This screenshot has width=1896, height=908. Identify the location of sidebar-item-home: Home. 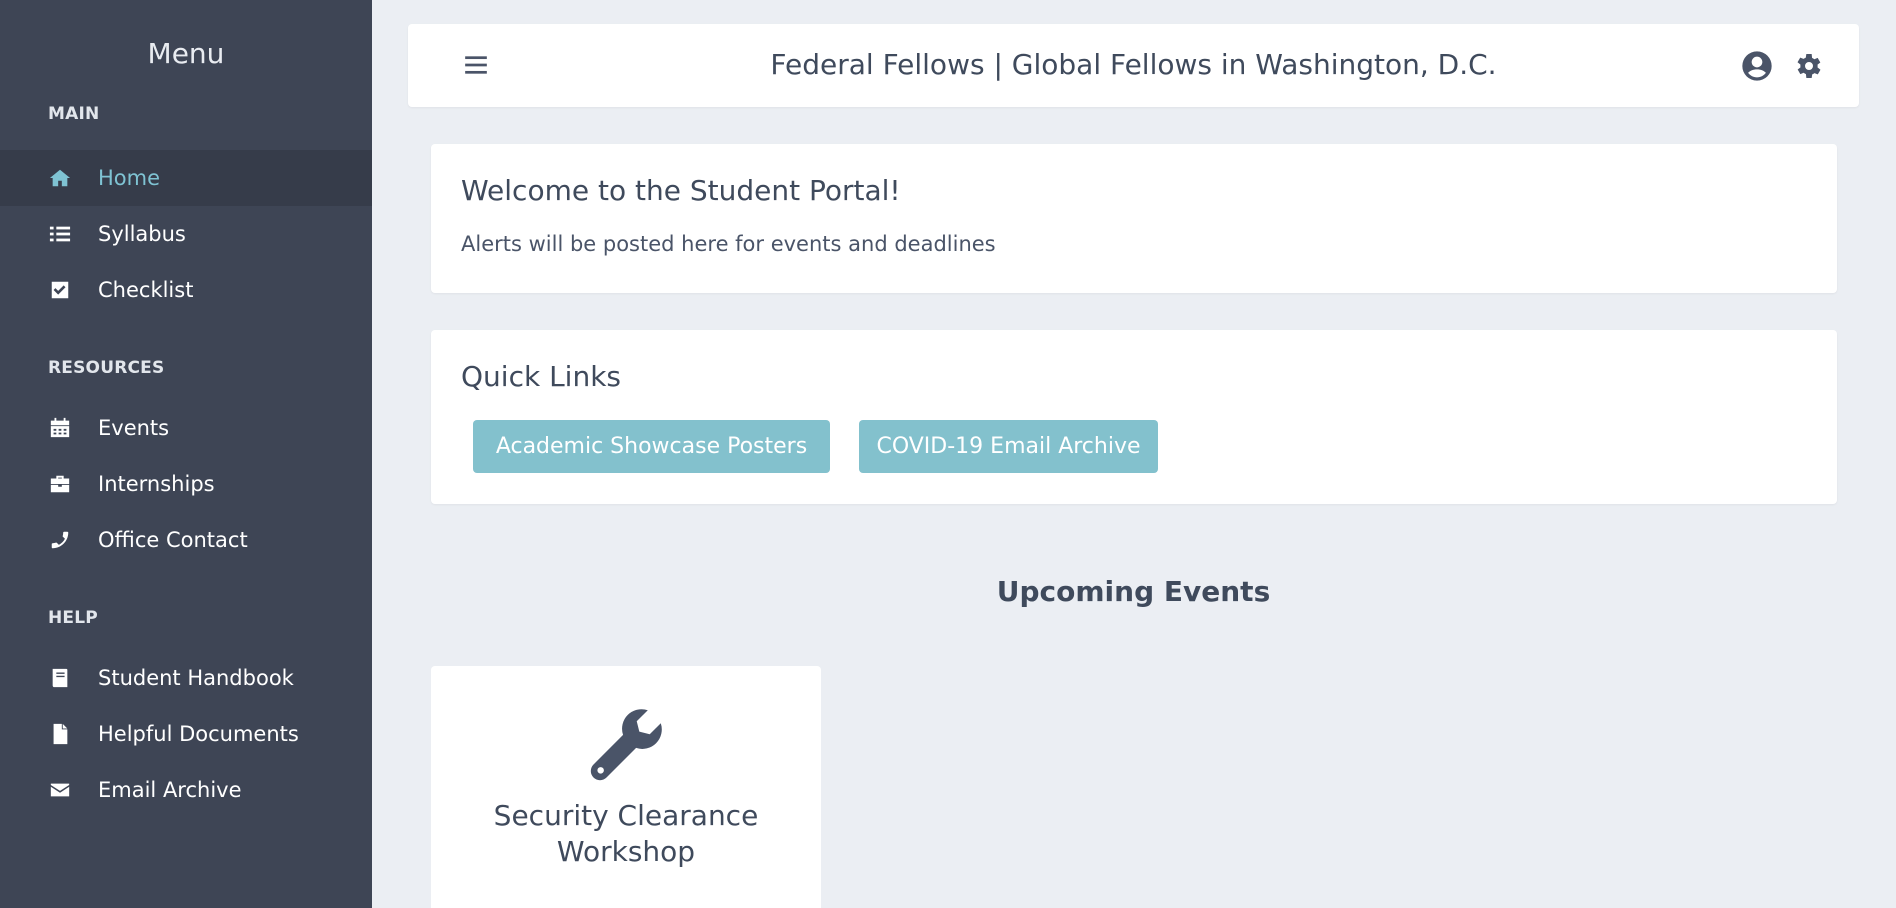
(186, 178).